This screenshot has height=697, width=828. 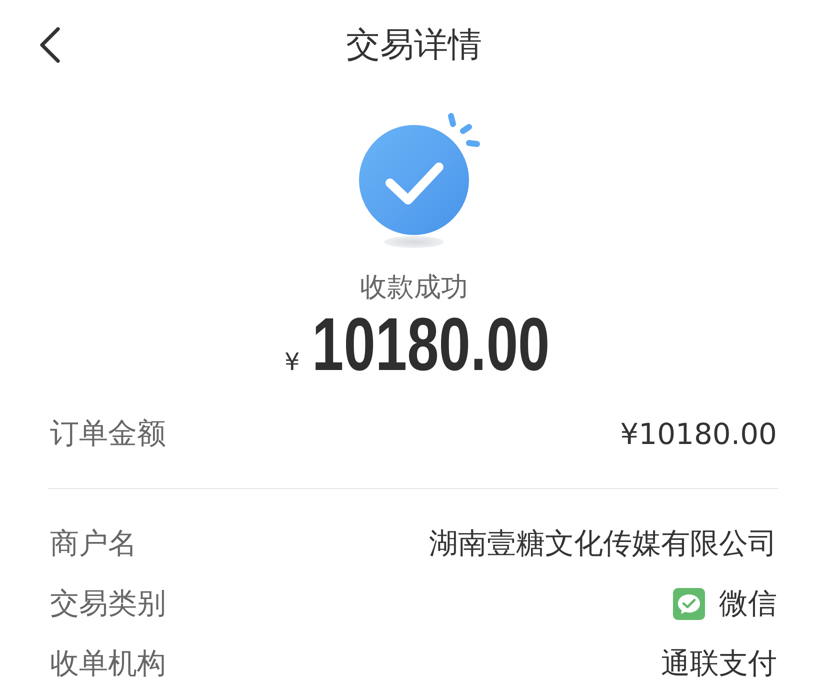 I want to click on row-label: 订单金额, so click(x=108, y=433).